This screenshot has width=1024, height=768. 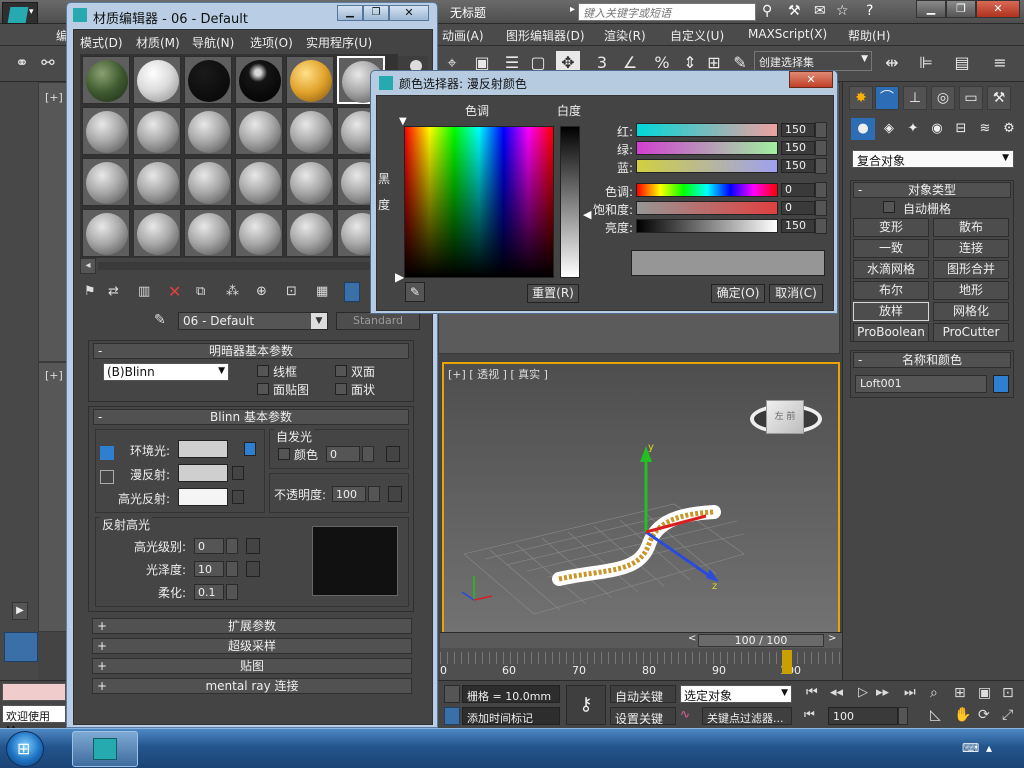 I want to click on rollout-extended-params: + 扩展参数, so click(x=252, y=626).